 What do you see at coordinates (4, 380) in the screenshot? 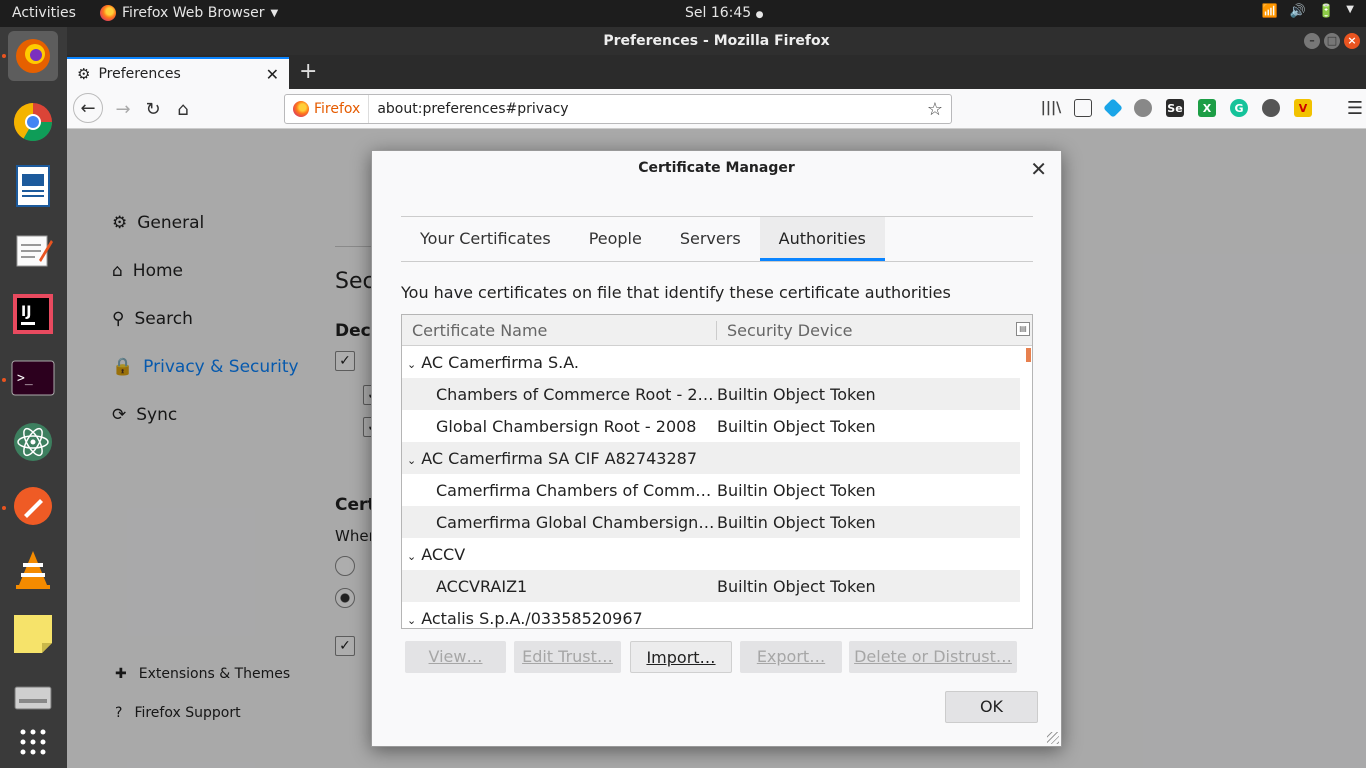
I see `running-indicator` at bounding box center [4, 380].